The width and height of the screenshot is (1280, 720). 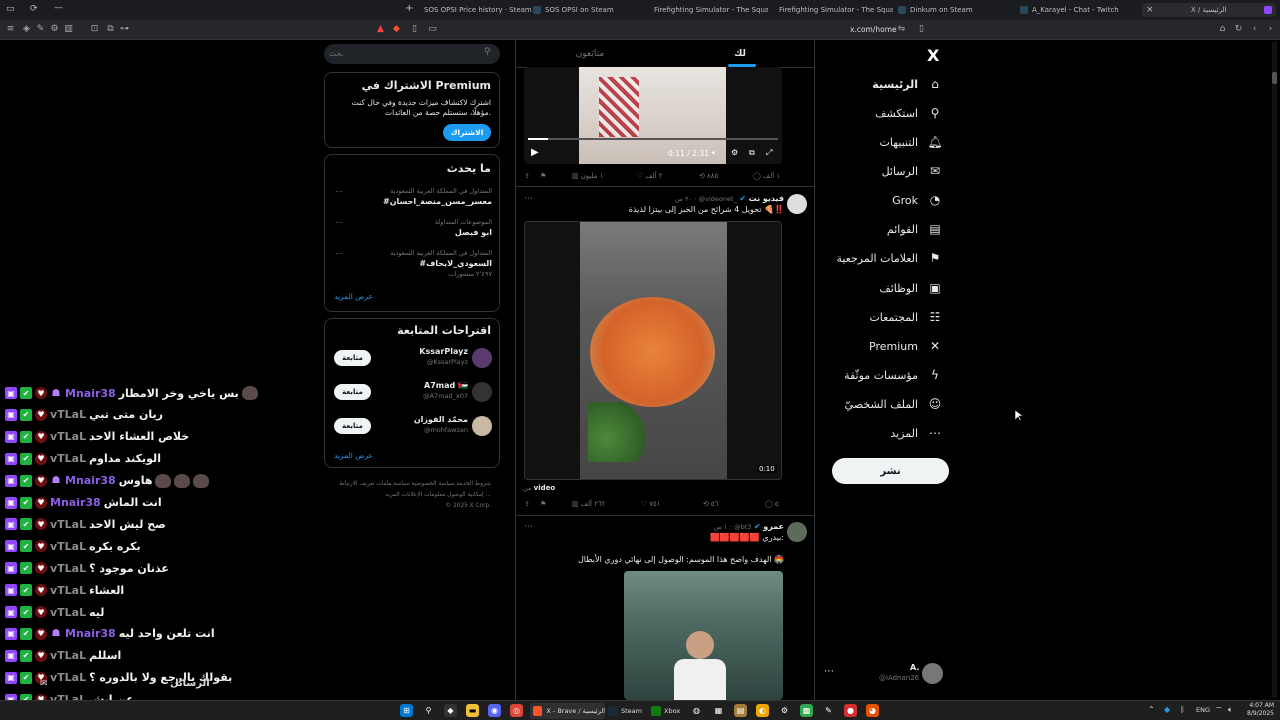 What do you see at coordinates (1209, 10) in the screenshot?
I see `tab-x-home: × X / الرئيسية` at bounding box center [1209, 10].